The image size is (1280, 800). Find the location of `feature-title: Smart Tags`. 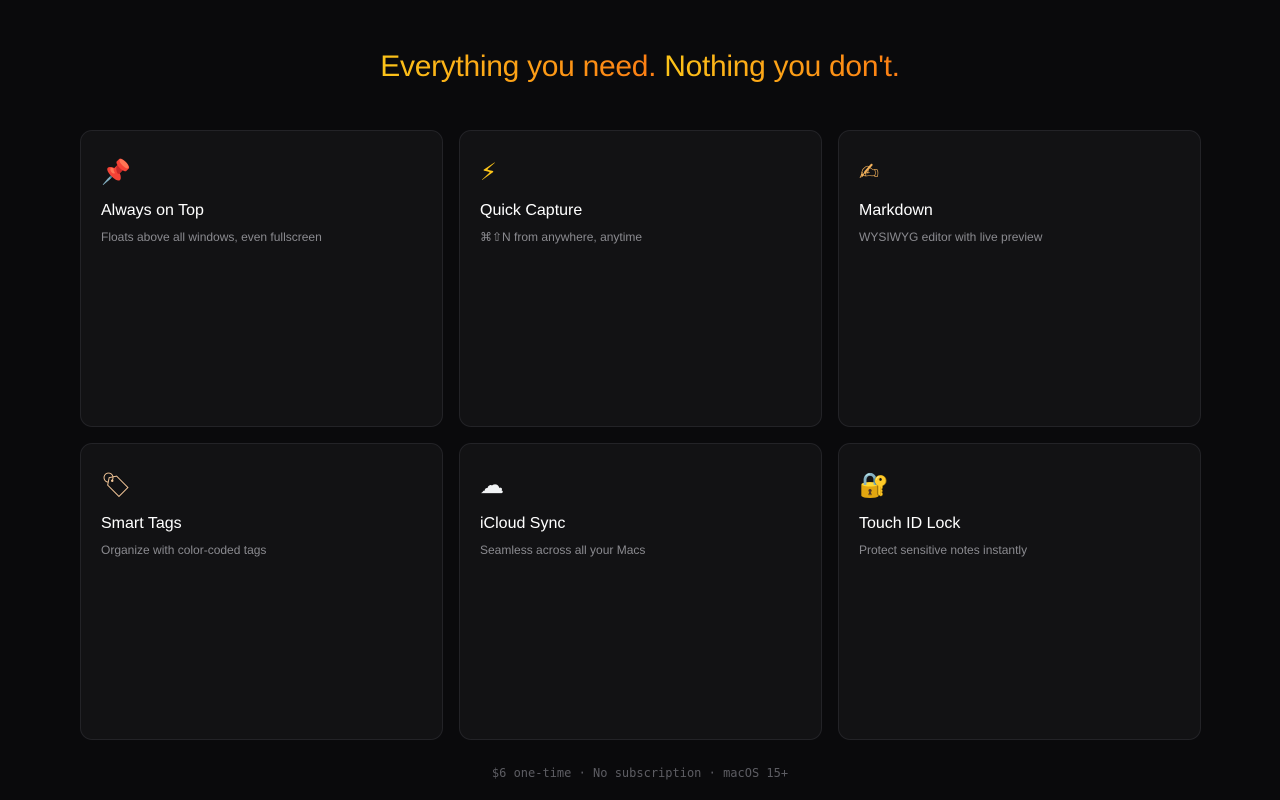

feature-title: Smart Tags is located at coordinates (141, 523).